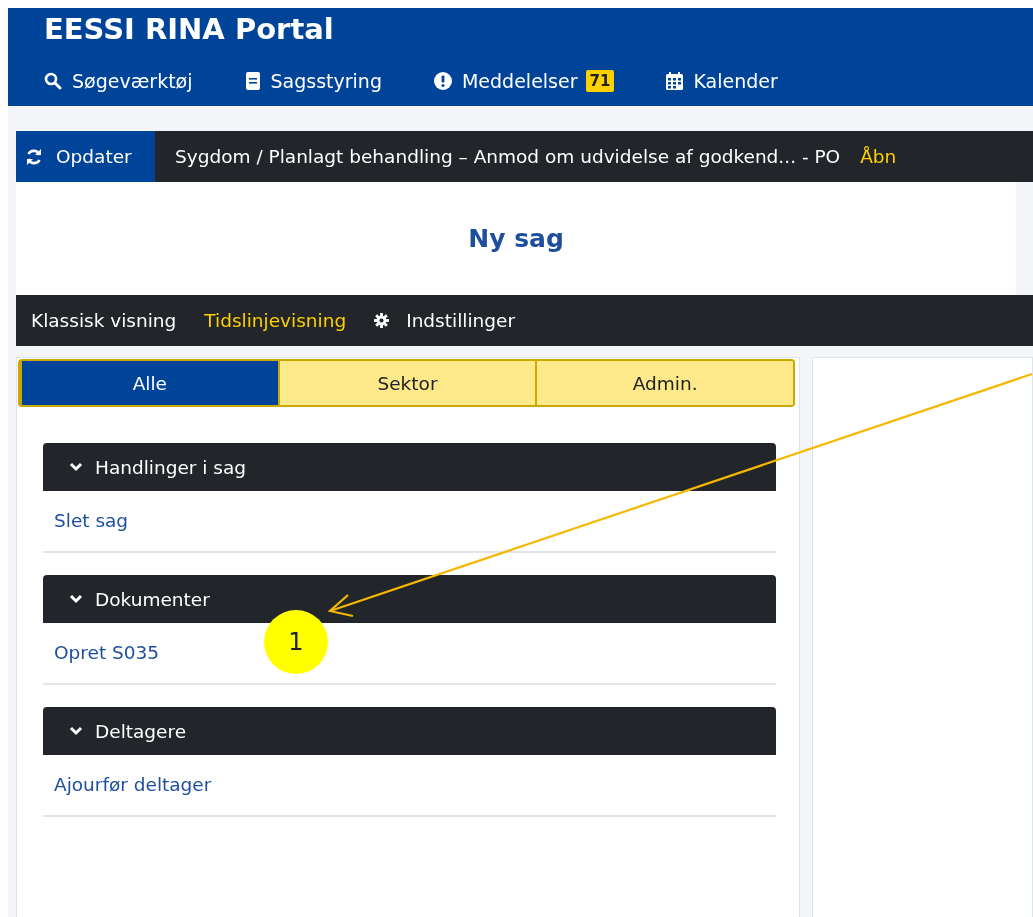  Describe the element at coordinates (722, 81) in the screenshot. I see `nav-link: Kalender` at that location.